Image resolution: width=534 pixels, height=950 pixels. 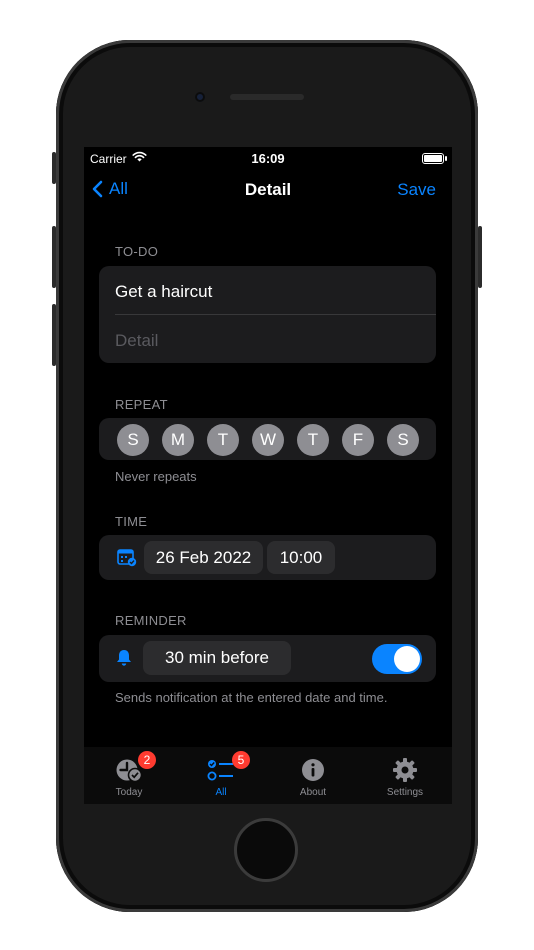 What do you see at coordinates (178, 440) in the screenshot?
I see `day-monday-button: M` at bounding box center [178, 440].